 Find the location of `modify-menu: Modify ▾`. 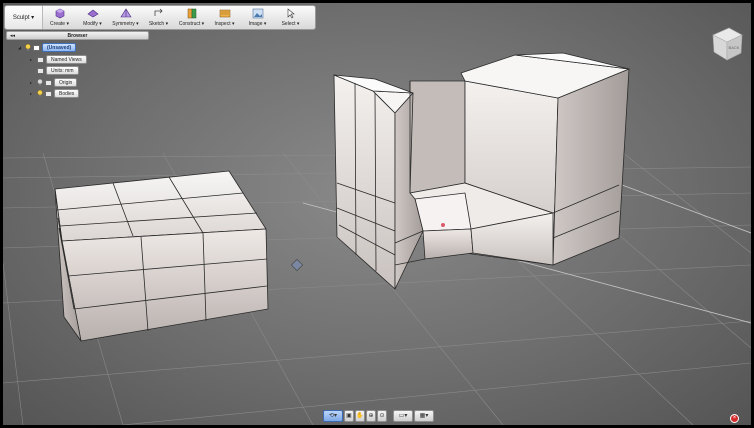

modify-menu: Modify ▾ is located at coordinates (92, 17).